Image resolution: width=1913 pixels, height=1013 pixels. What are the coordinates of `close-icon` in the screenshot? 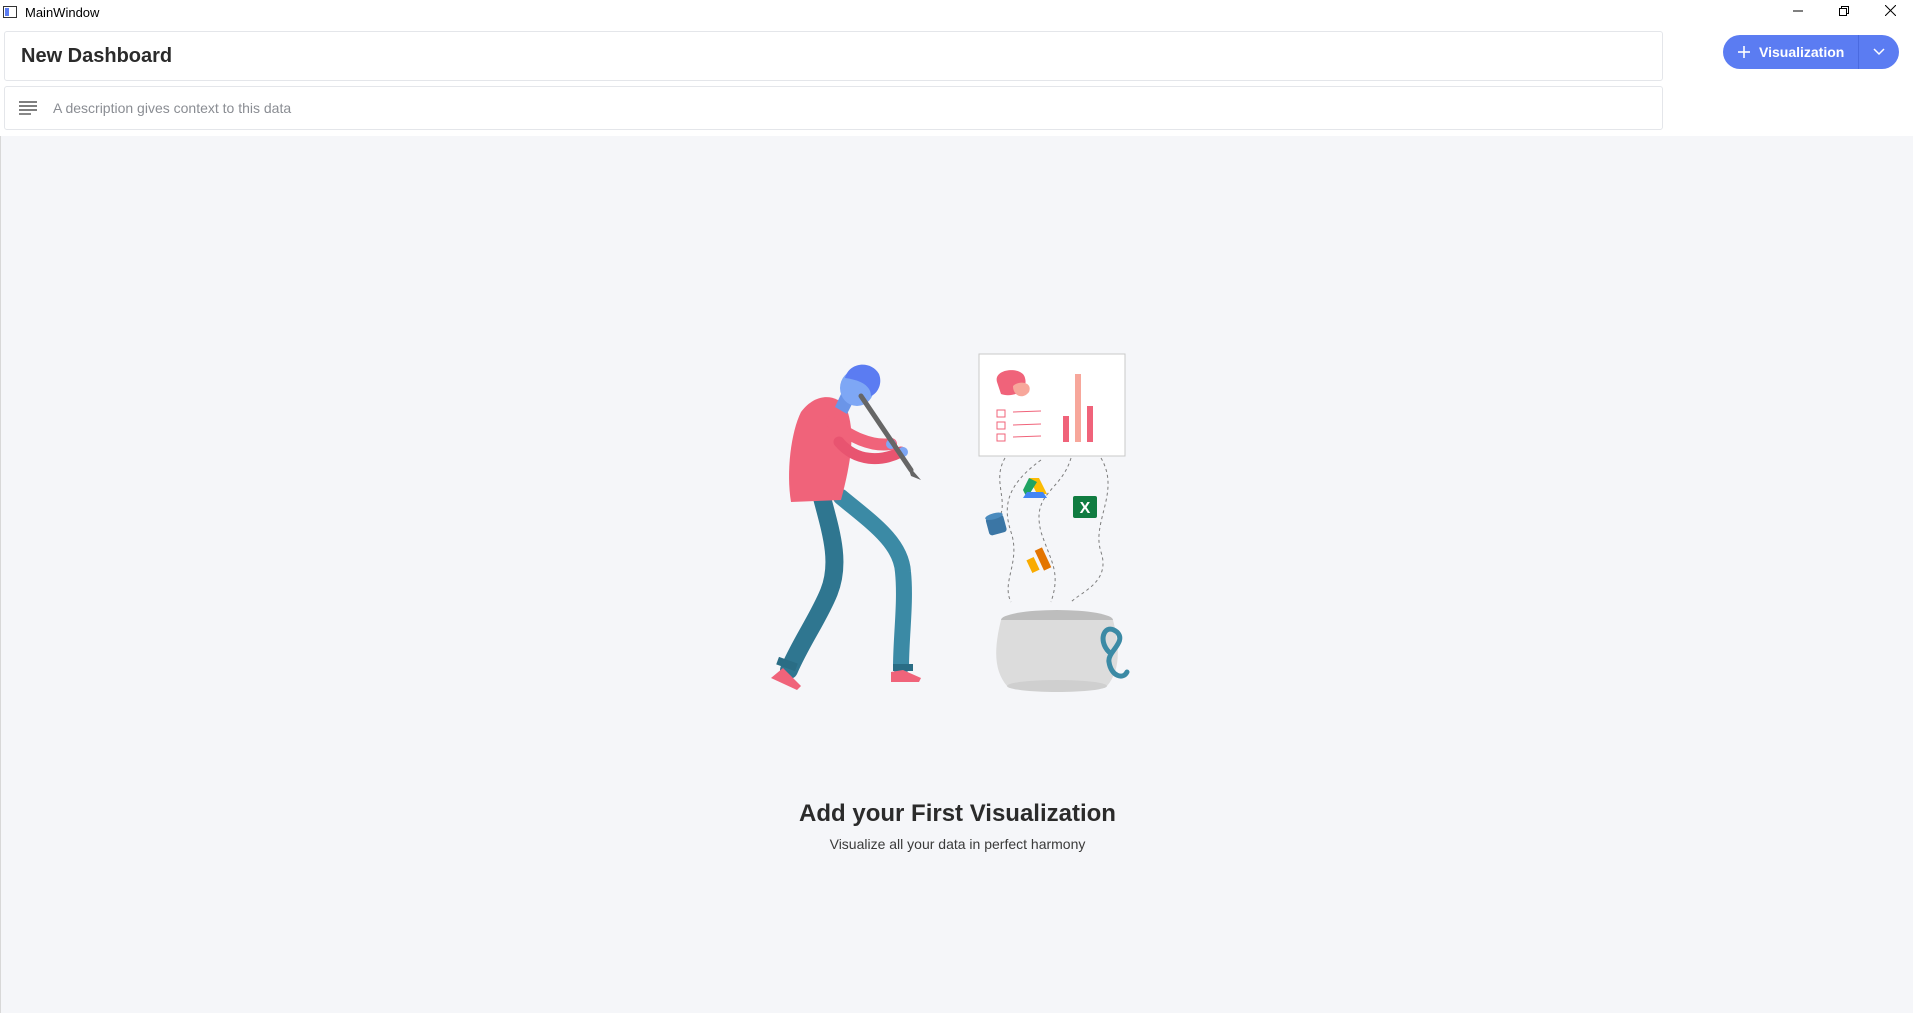 It's located at (1890, 12).